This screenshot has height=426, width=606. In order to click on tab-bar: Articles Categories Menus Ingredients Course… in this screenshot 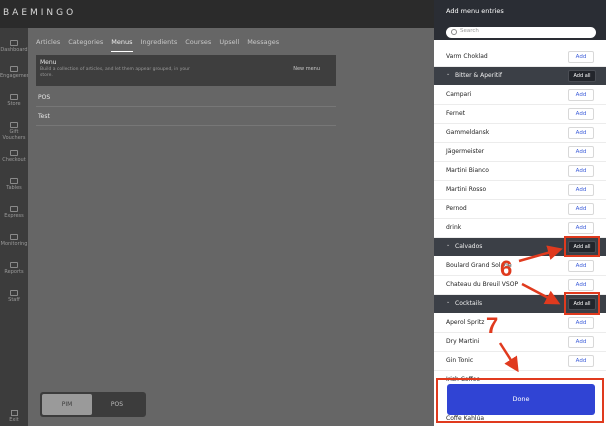, I will do `click(161, 45)`.